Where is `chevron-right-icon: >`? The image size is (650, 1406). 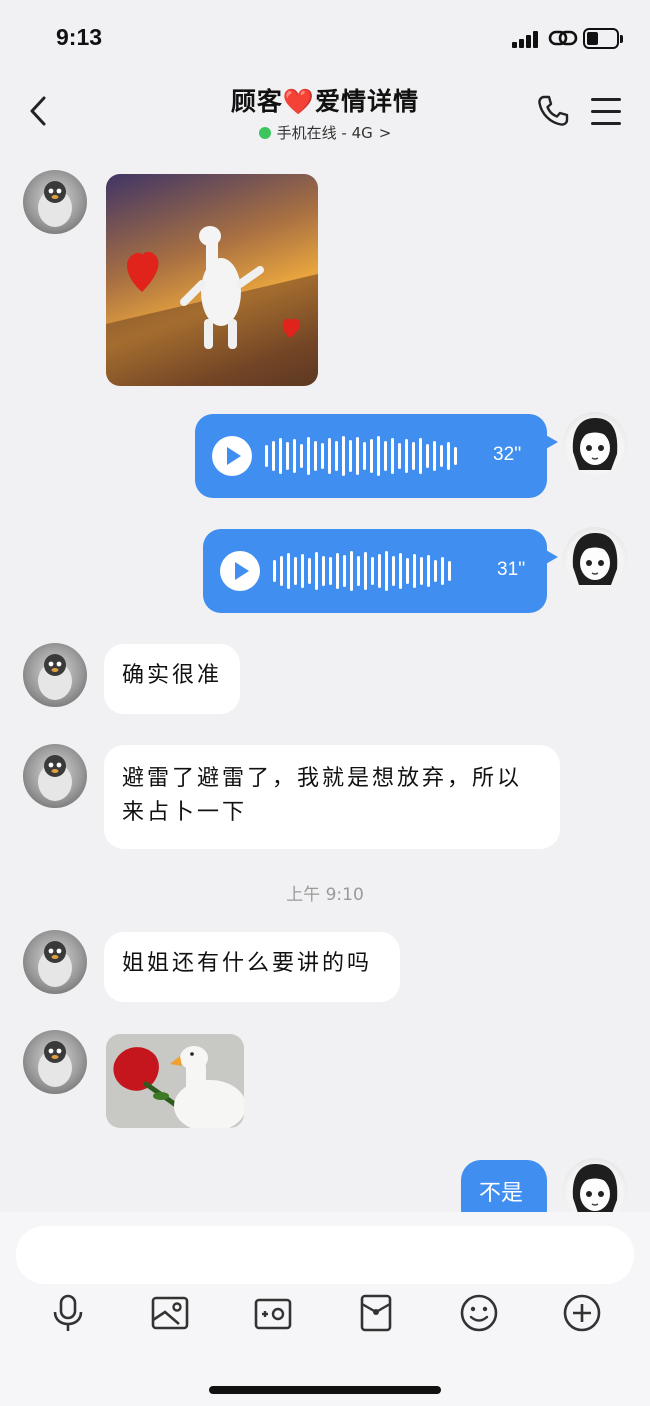 chevron-right-icon: > is located at coordinates (385, 132).